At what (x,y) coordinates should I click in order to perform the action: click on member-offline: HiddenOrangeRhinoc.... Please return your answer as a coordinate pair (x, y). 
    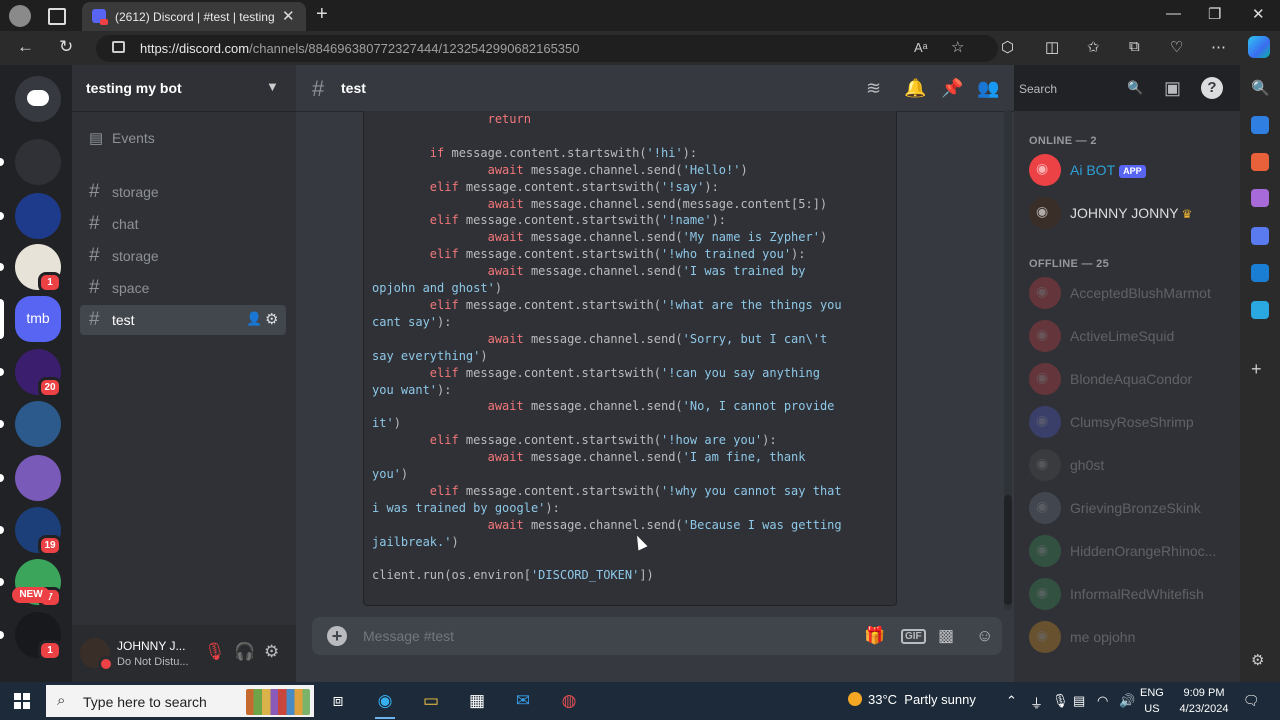
    Looking at the image, I should click on (1131, 551).